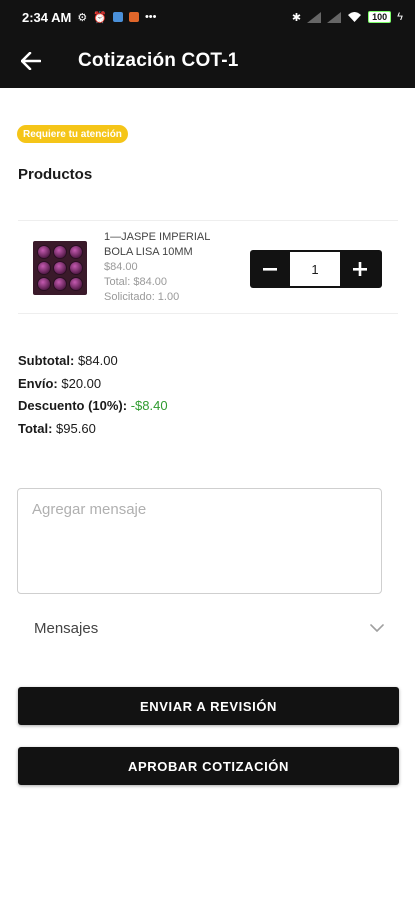 This screenshot has height=900, width=415. Describe the element at coordinates (46, 360) in the screenshot. I see `subtotal-label: Subtotal:` at that location.